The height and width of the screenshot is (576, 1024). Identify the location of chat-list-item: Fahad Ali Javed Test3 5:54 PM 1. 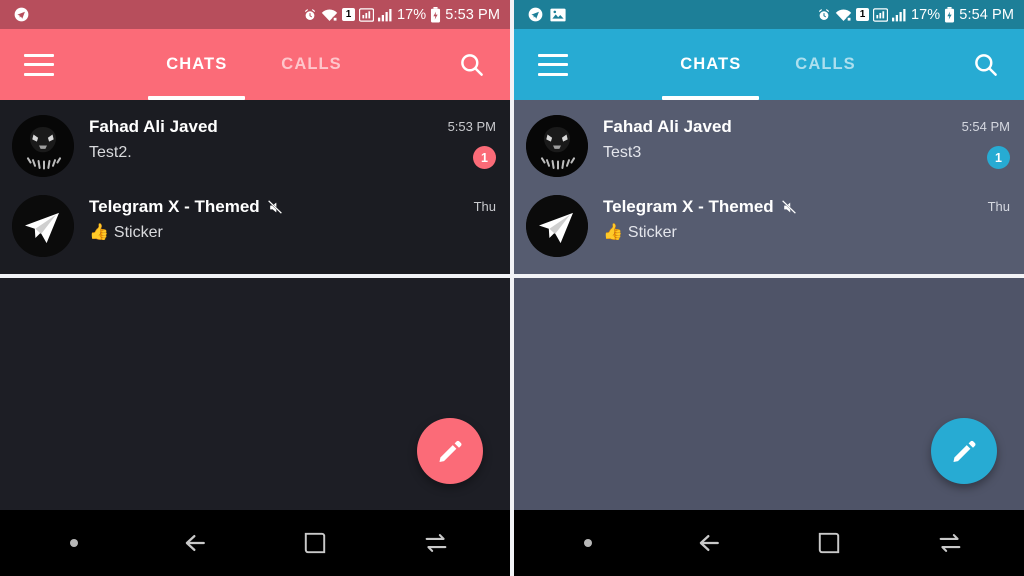
(769, 146).